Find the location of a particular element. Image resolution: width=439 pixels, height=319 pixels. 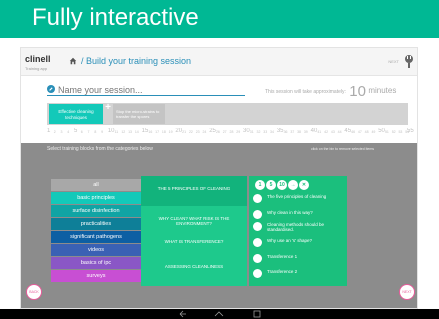

ruler-tick-label: 14 is located at coordinates (136, 132).